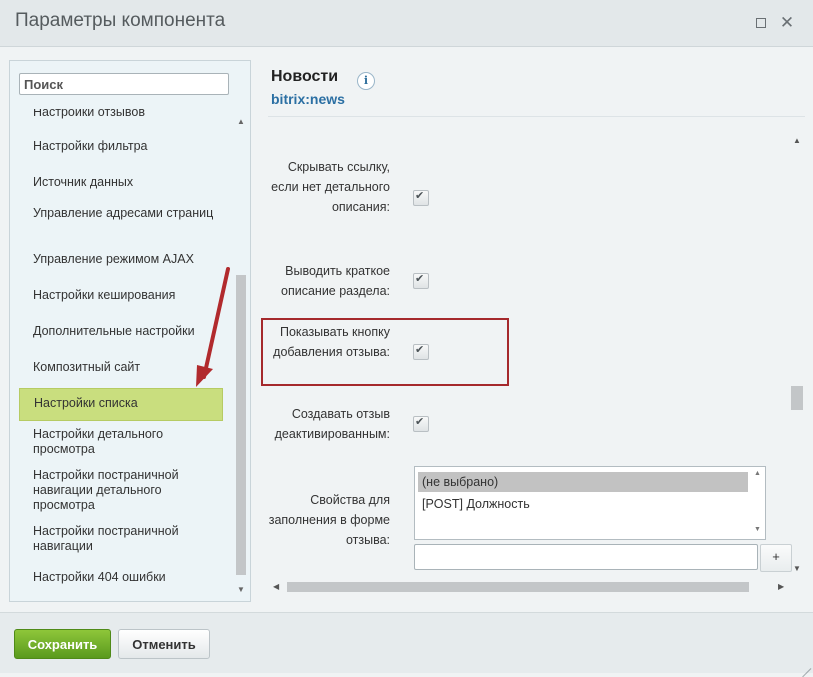 The height and width of the screenshot is (677, 813). Describe the element at coordinates (213, 327) in the screenshot. I see `annotation-arrow` at that location.